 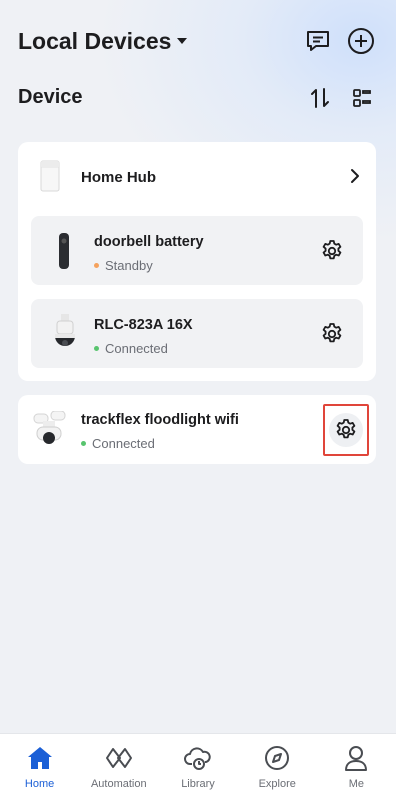 I want to click on doorbell-image, so click(x=64, y=251).